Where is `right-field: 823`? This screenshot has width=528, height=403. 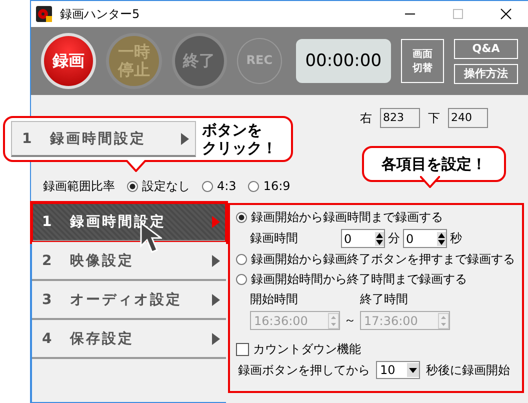 right-field: 823 is located at coordinates (400, 118).